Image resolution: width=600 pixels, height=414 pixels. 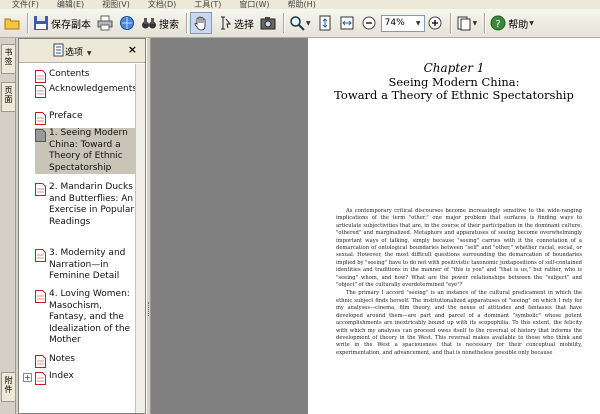 What do you see at coordinates (85, 361) in the screenshot?
I see `bookmark-item: Notes` at bounding box center [85, 361].